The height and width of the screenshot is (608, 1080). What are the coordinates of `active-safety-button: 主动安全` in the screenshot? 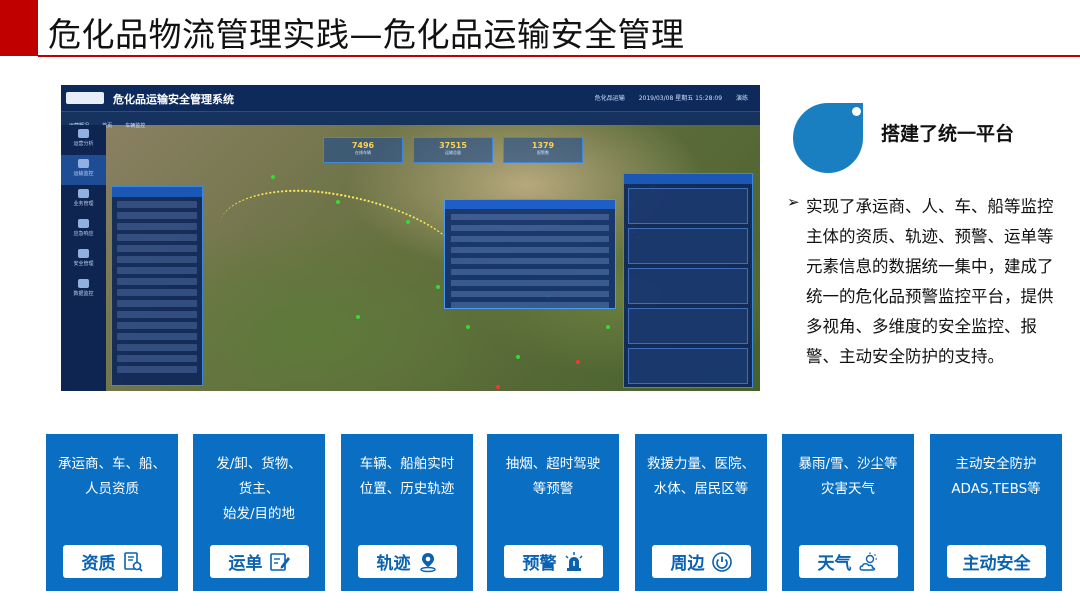 It's located at (996, 561).